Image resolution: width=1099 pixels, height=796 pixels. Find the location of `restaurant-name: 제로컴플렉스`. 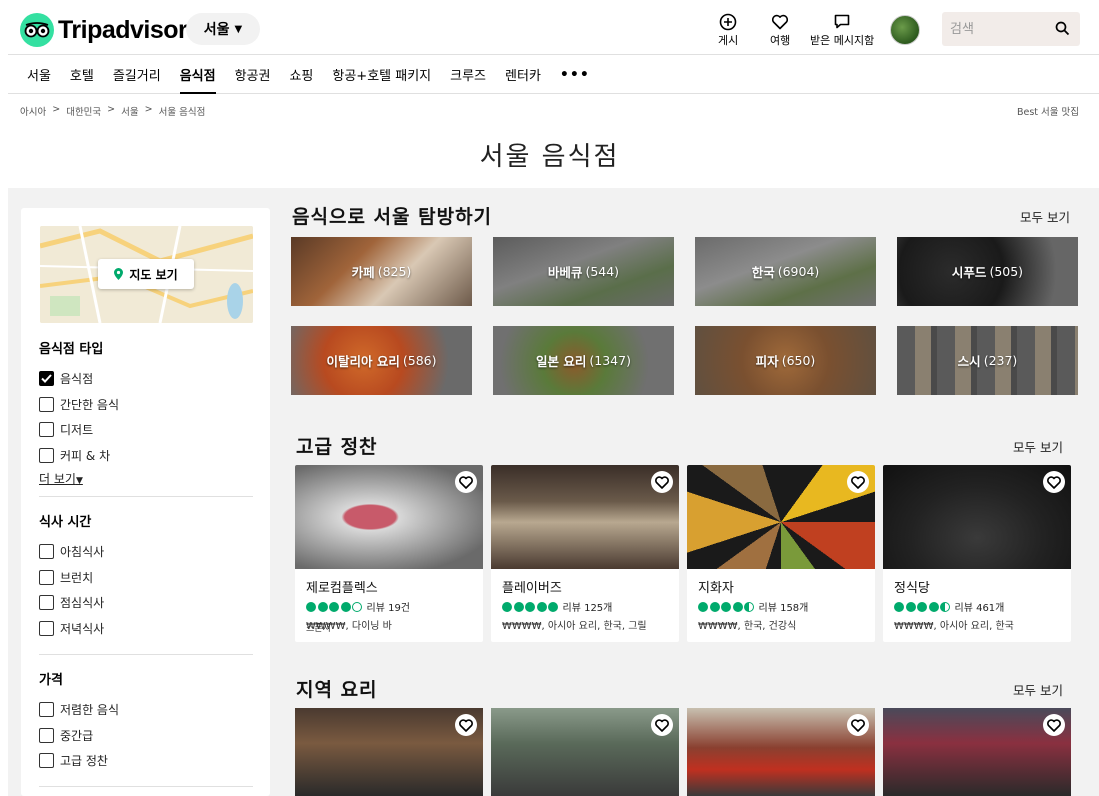

restaurant-name: 제로컴플렉스 is located at coordinates (342, 586).